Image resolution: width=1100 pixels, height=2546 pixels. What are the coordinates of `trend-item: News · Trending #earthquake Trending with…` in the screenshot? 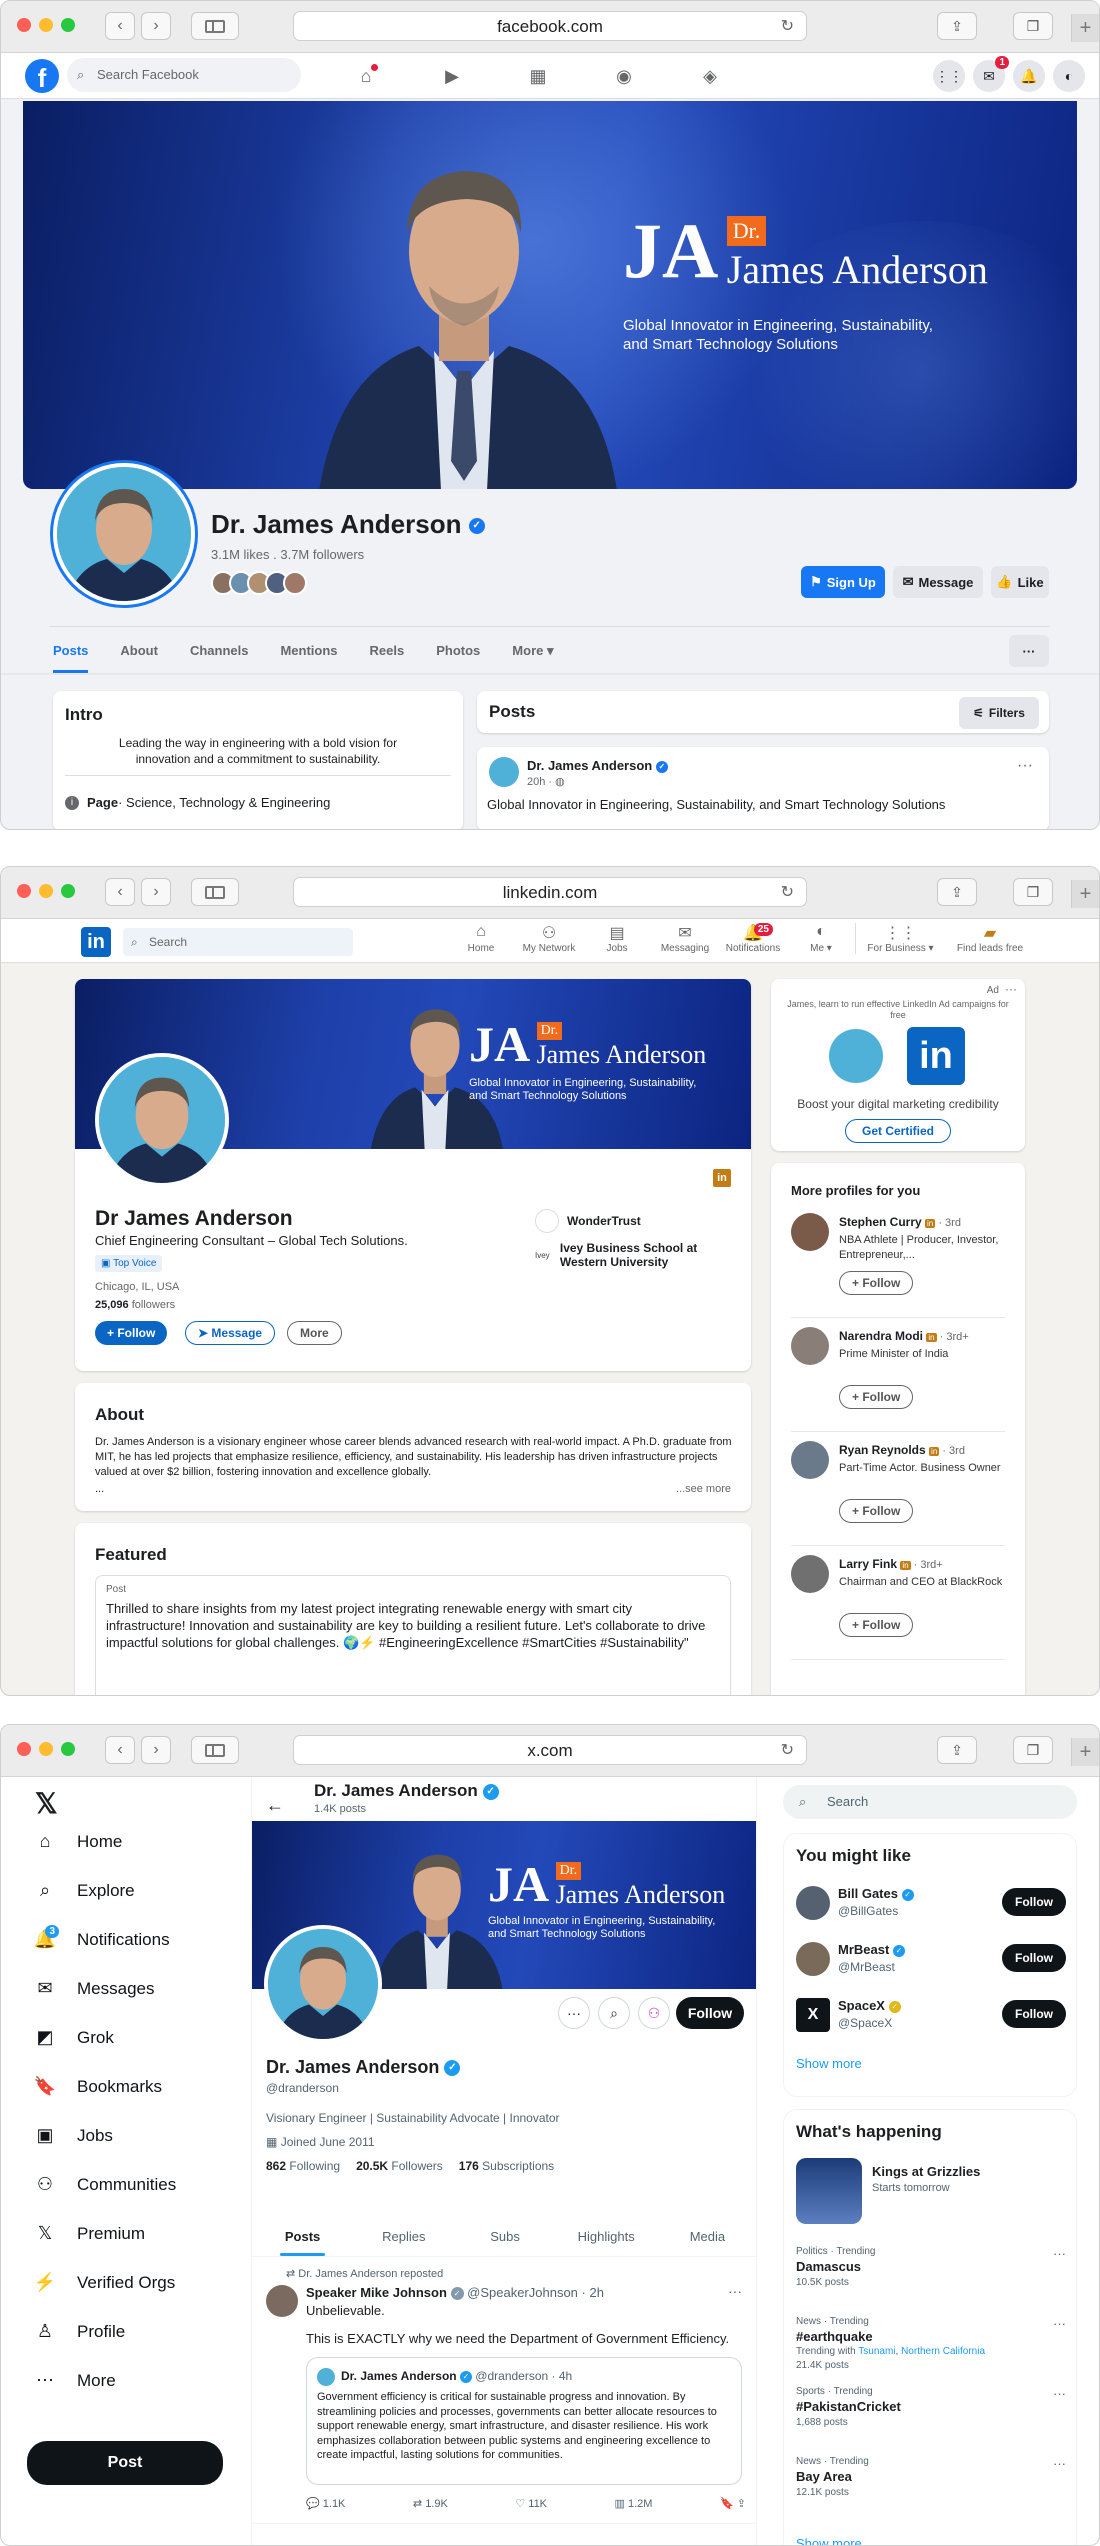 It's located at (931, 2348).